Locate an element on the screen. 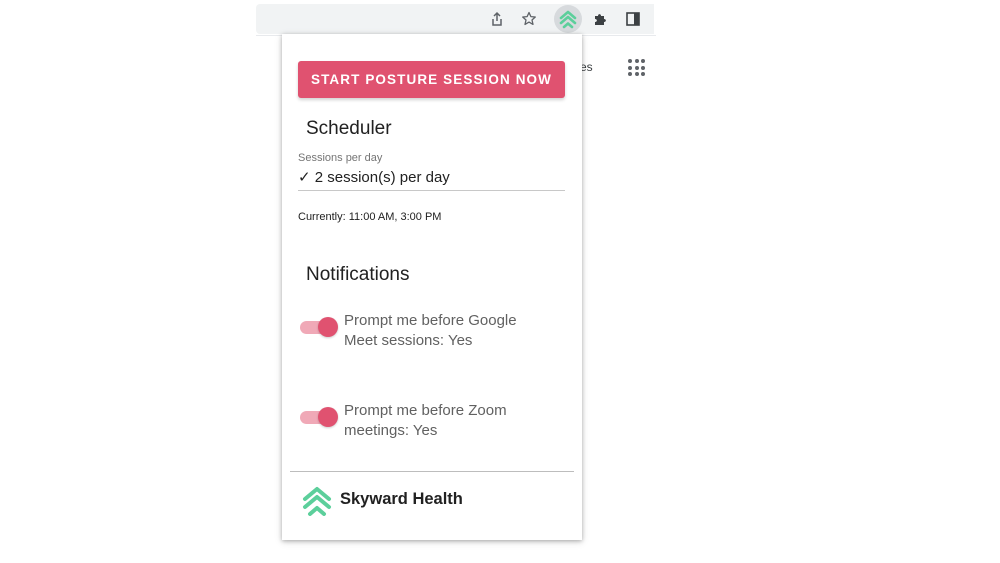 The height and width of the screenshot is (563, 1000). start-posture-session-button: START POSTURE SESSION NOW is located at coordinates (431, 79).